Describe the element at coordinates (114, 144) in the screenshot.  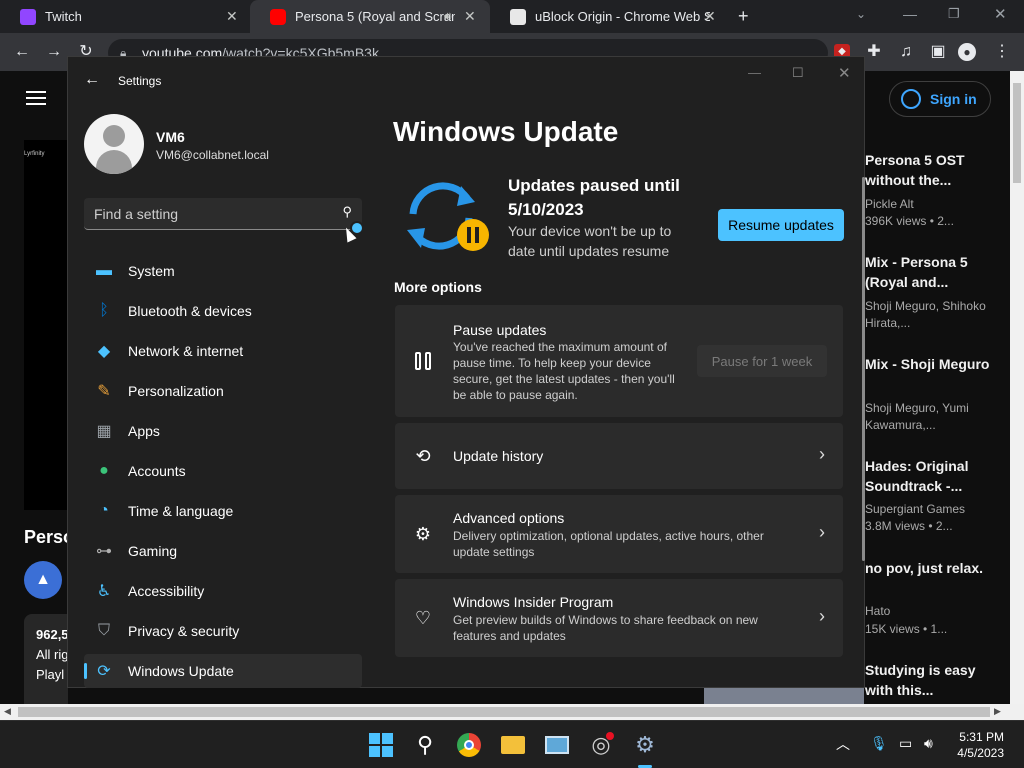
I see `user-avatar` at that location.